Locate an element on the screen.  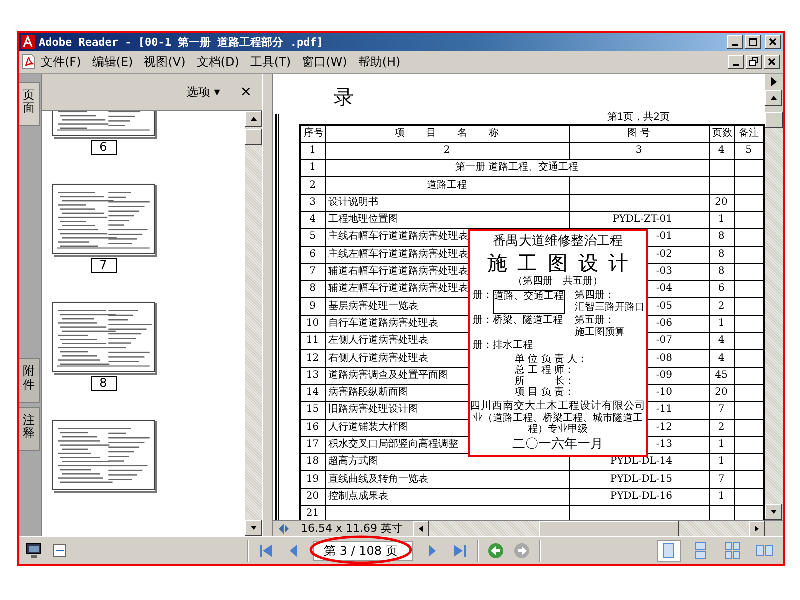
document-restore-button is located at coordinates (754, 62).